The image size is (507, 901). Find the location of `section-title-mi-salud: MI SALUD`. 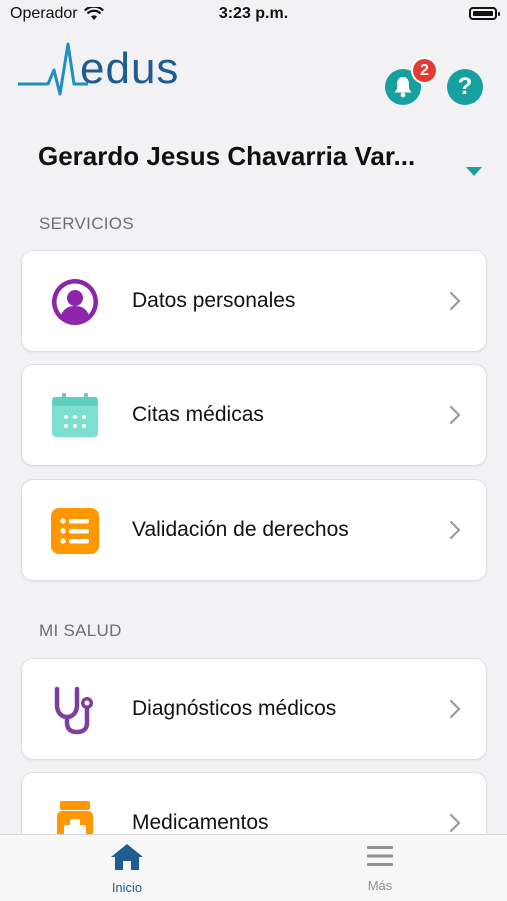

section-title-mi-salud: MI SALUD is located at coordinates (80, 630).